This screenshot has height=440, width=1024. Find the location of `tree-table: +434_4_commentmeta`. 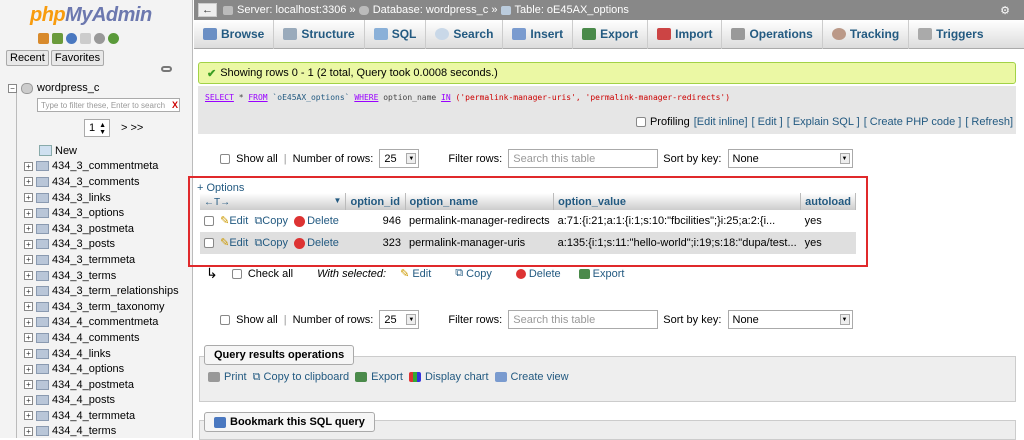

tree-table: +434_4_commentmeta is located at coordinates (101, 323).